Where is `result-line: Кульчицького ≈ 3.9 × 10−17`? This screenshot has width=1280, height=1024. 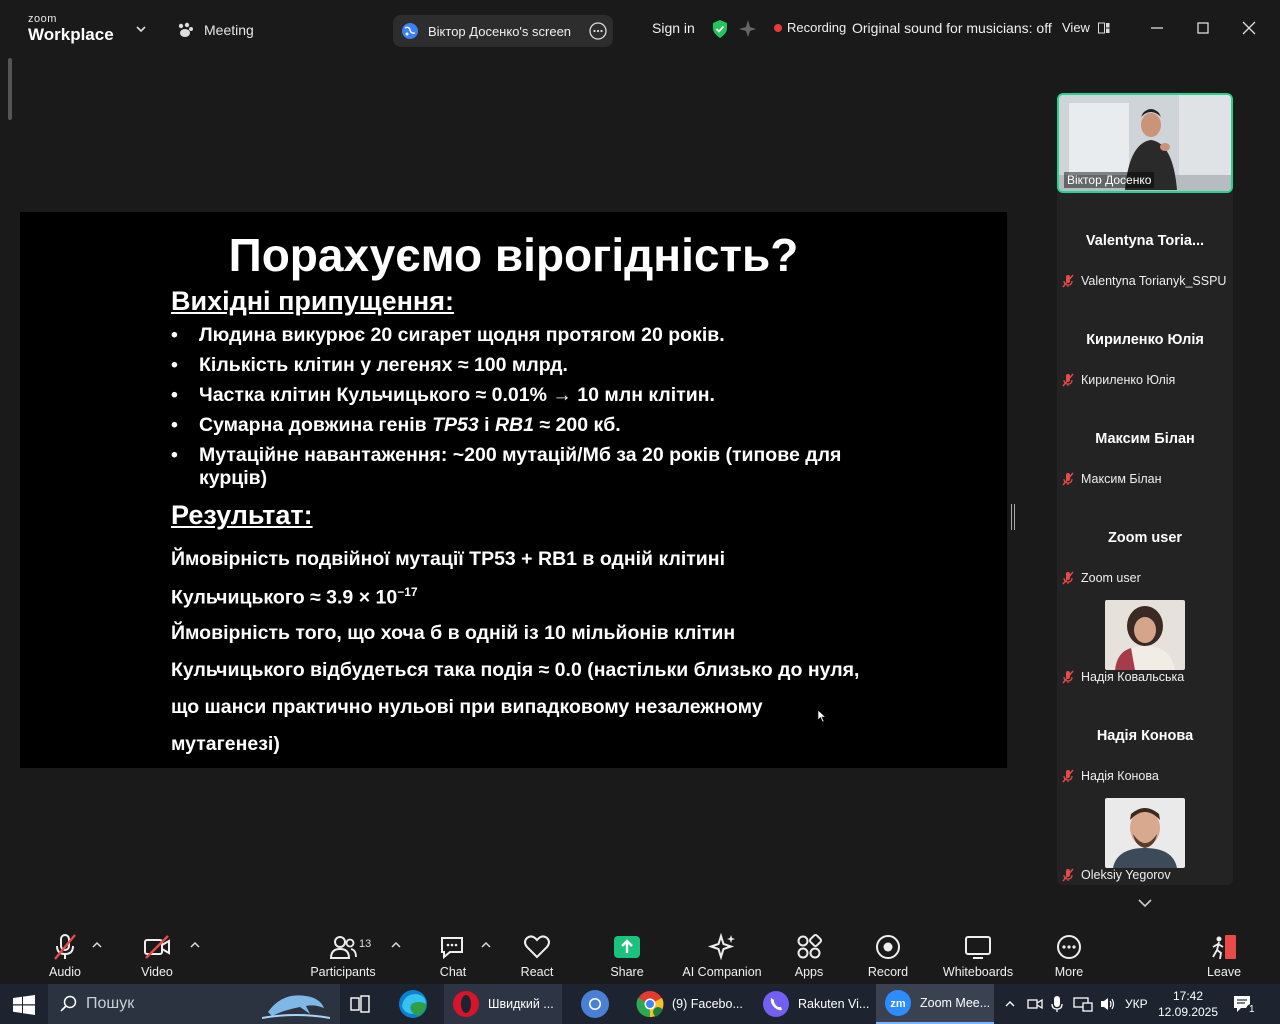
result-line: Кульчицького ≈ 3.9 × 10−17 is located at coordinates (294, 597).